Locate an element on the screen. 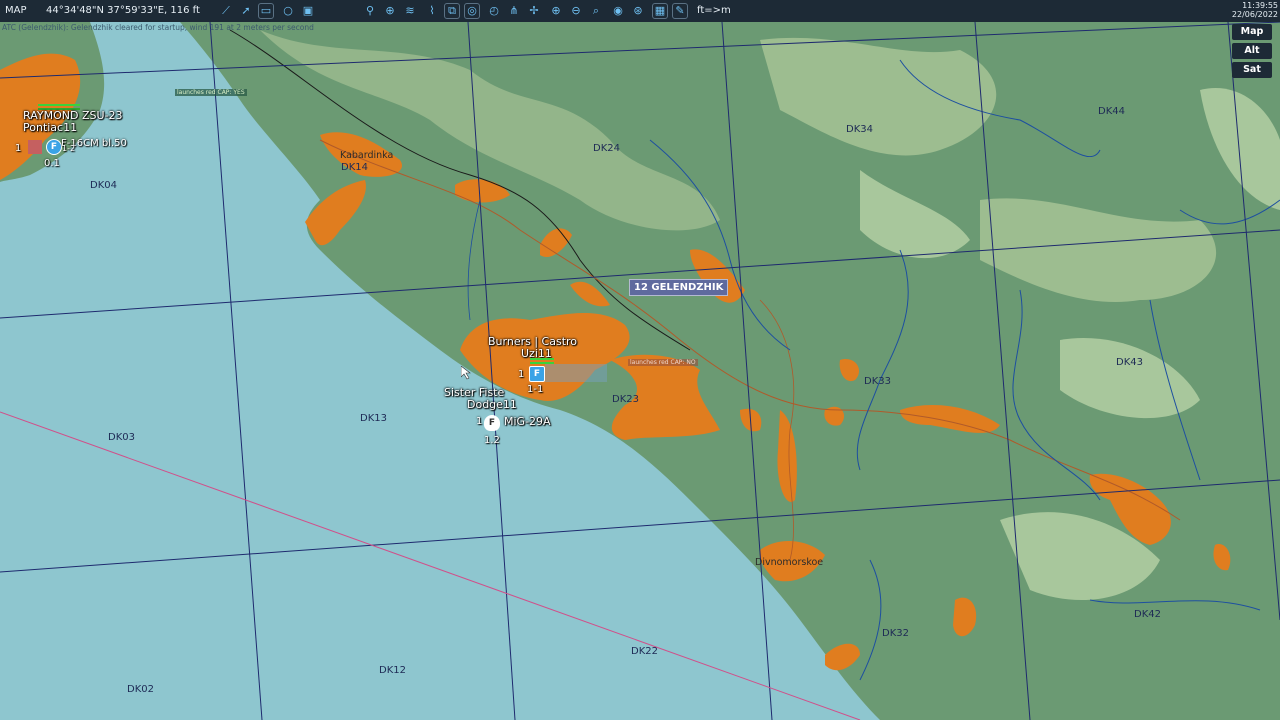  unit-altitude-south: 1.2 is located at coordinates (492, 440).